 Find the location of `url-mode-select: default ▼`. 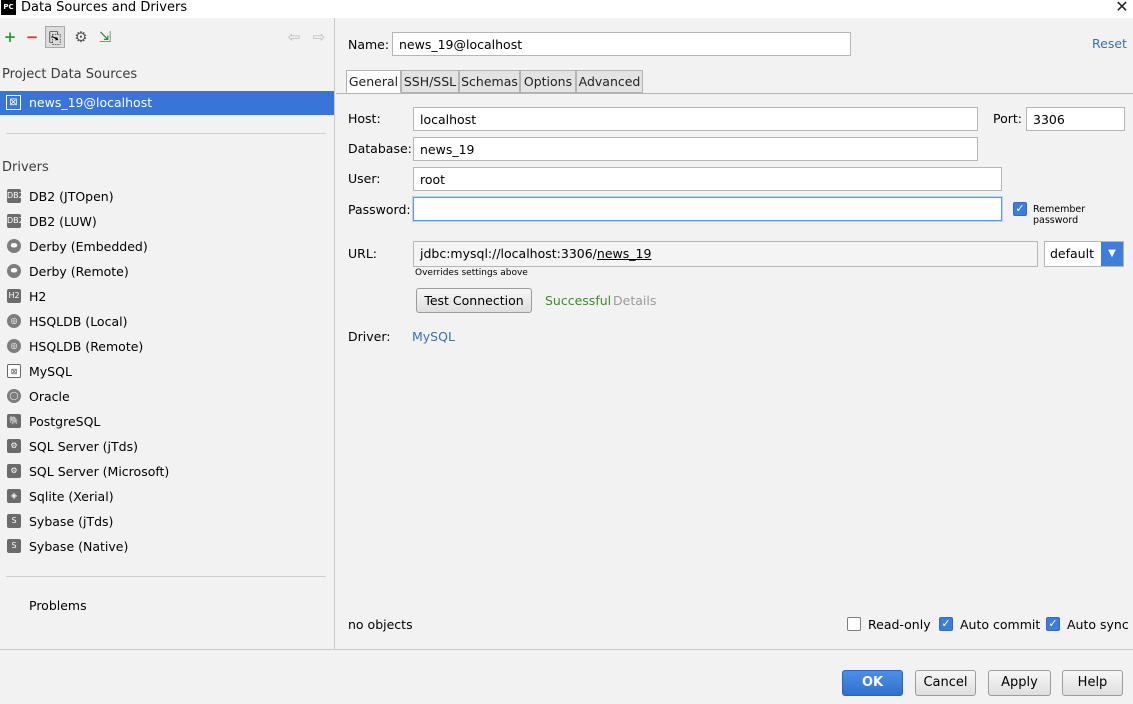

url-mode-select: default ▼ is located at coordinates (1084, 254).